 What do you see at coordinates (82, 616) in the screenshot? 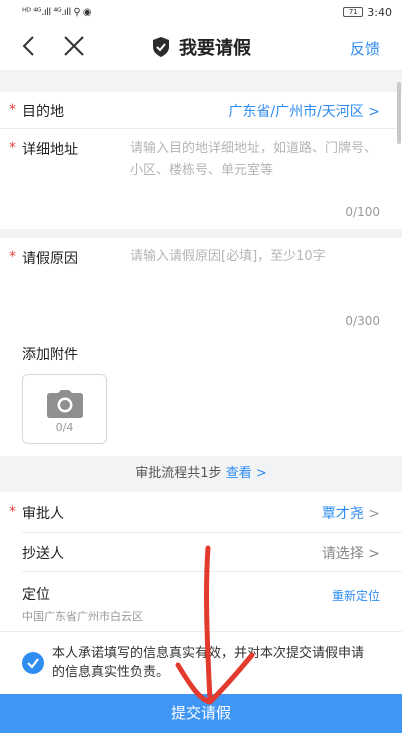
I see `location-address: 中国广东省广州市白云区` at bounding box center [82, 616].